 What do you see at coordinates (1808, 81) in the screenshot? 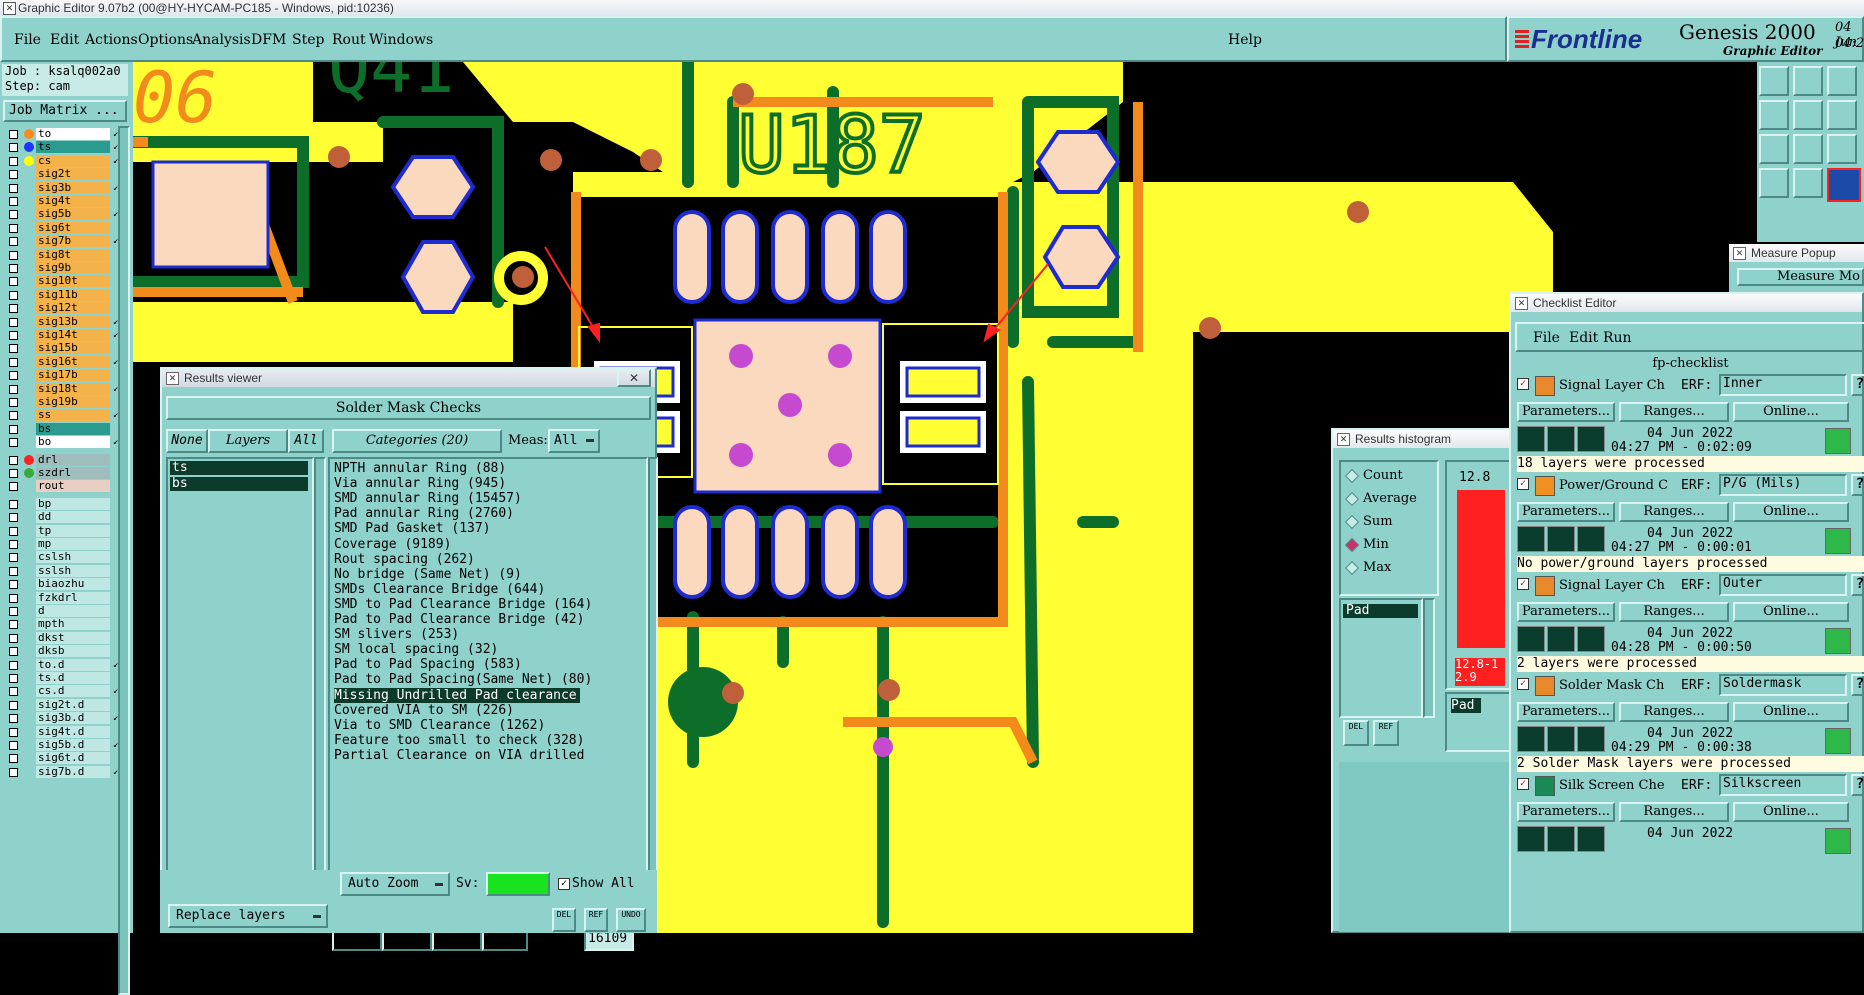
I see `save-view-icon` at bounding box center [1808, 81].